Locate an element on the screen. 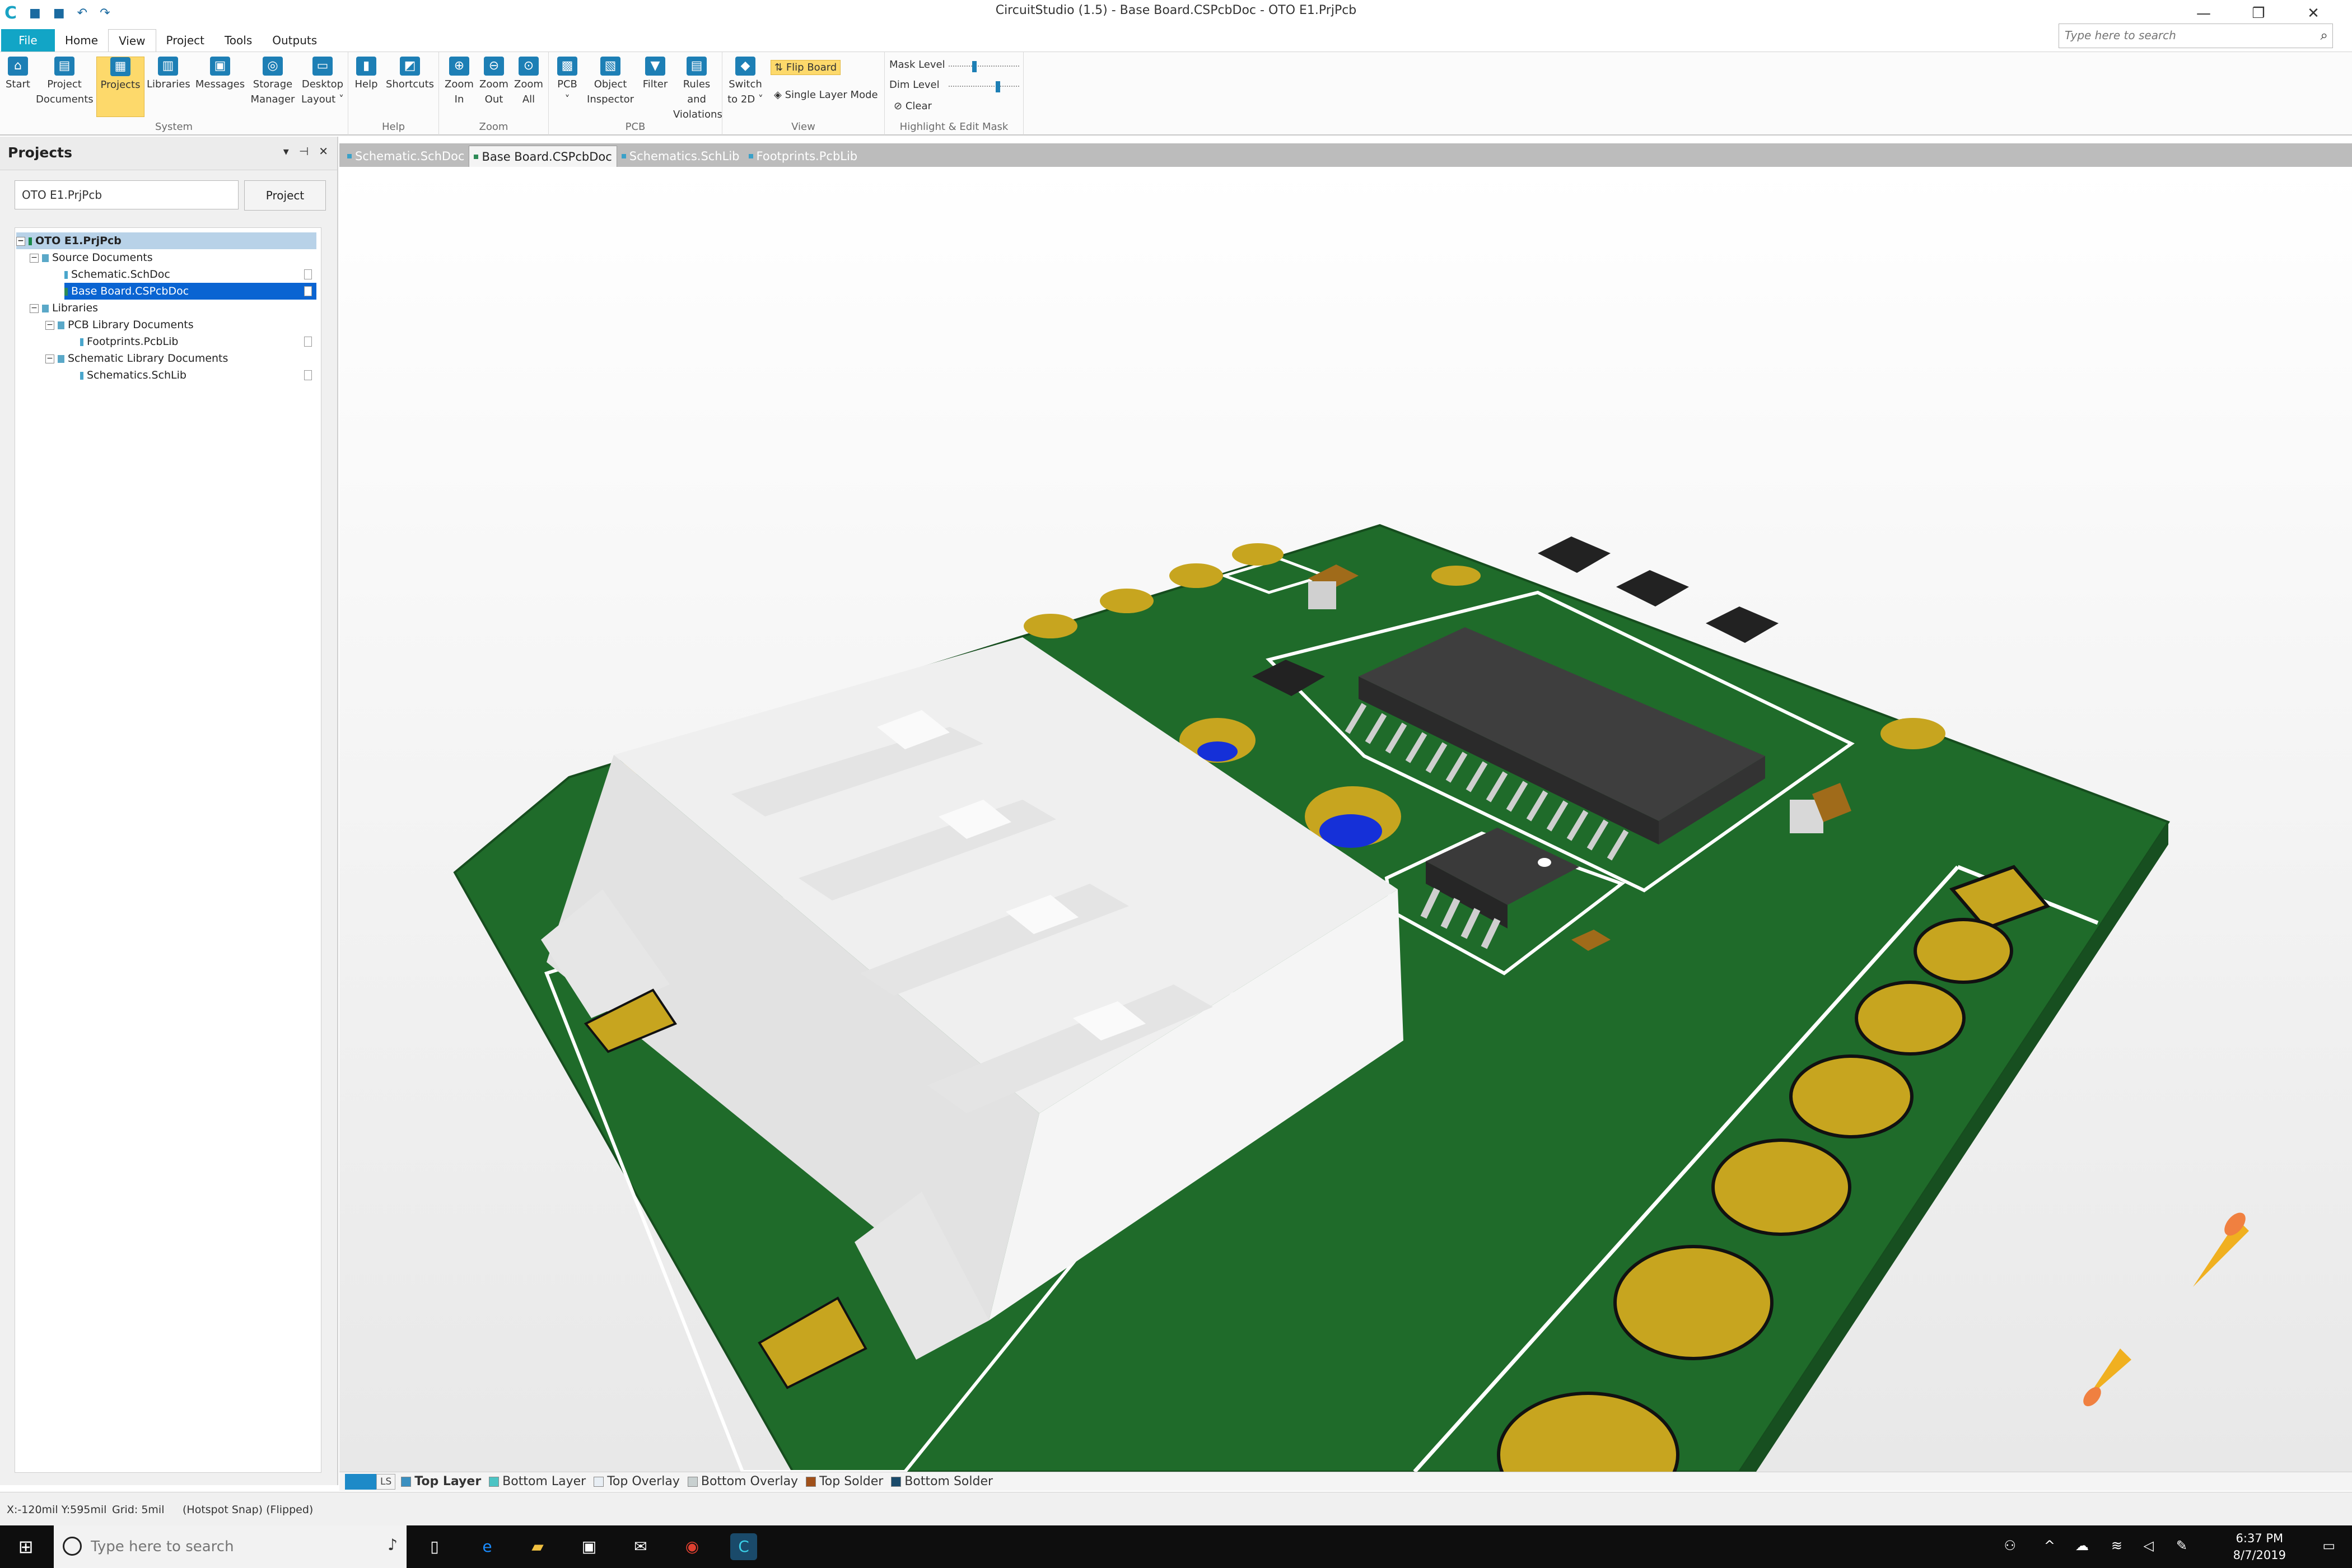  tab-outputs: Outputs is located at coordinates (295, 40).